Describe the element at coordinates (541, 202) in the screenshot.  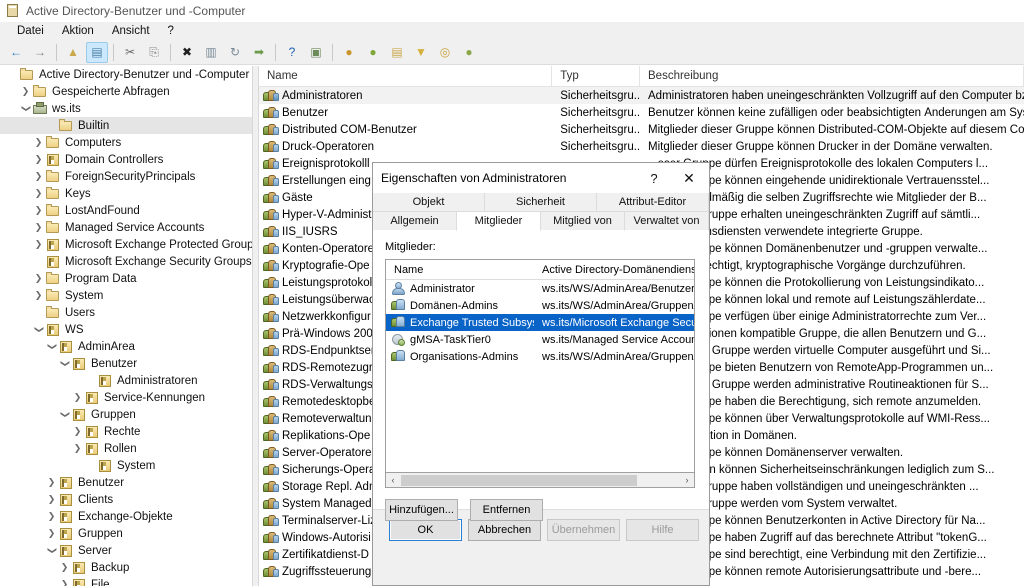
I see `tab-sicherheit: Sicherheit` at that location.